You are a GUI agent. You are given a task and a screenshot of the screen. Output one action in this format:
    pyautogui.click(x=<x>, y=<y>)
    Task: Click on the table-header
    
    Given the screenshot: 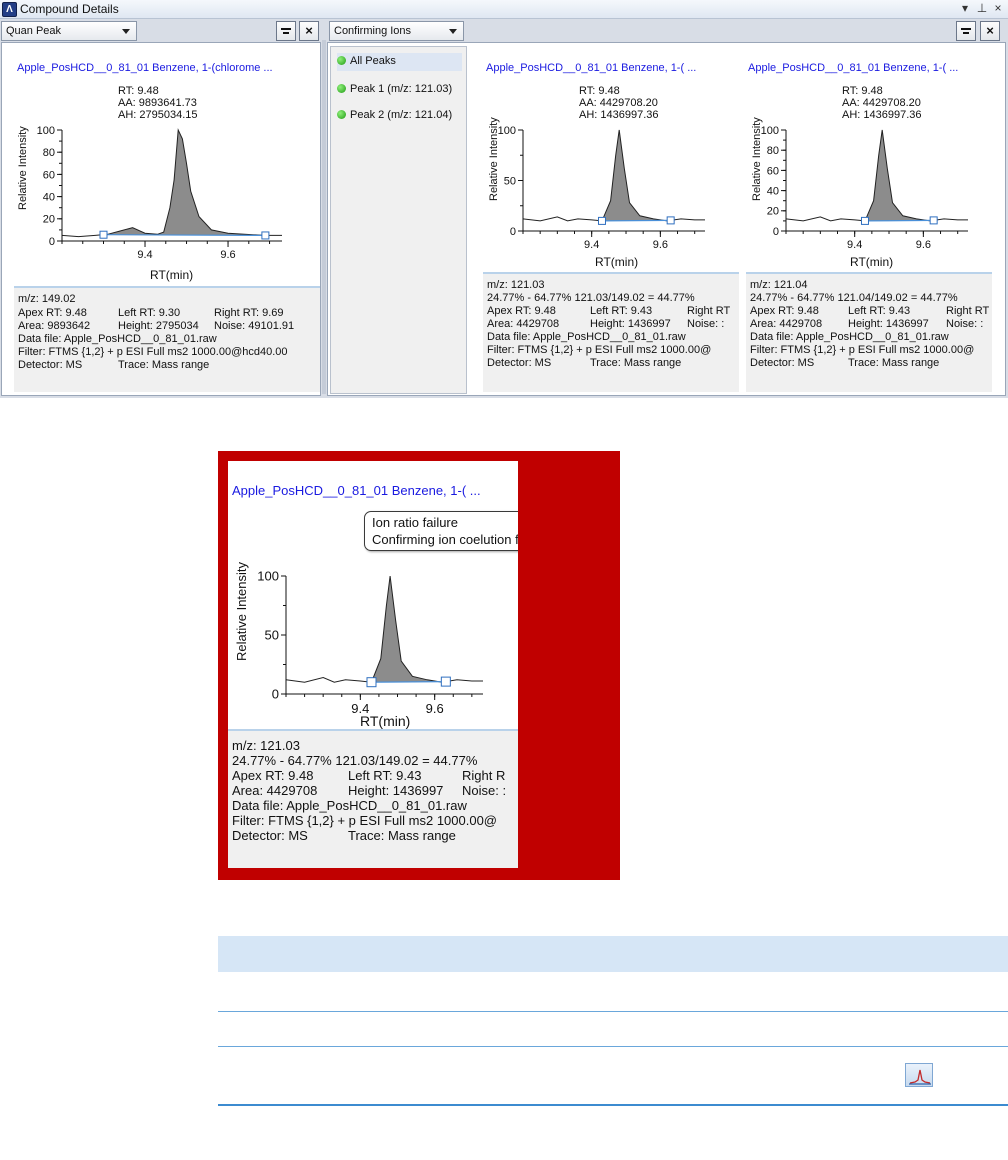 What is the action you would take?
    pyautogui.click(x=613, y=954)
    